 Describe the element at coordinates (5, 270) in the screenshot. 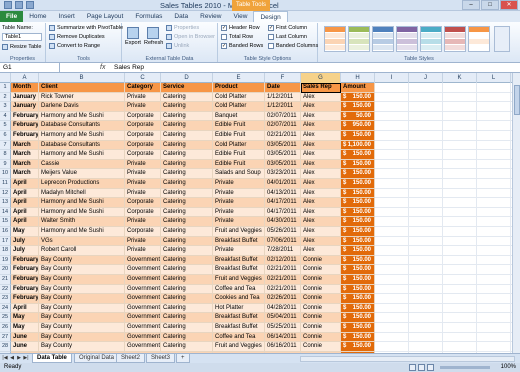

I see `row-header: 20` at that location.